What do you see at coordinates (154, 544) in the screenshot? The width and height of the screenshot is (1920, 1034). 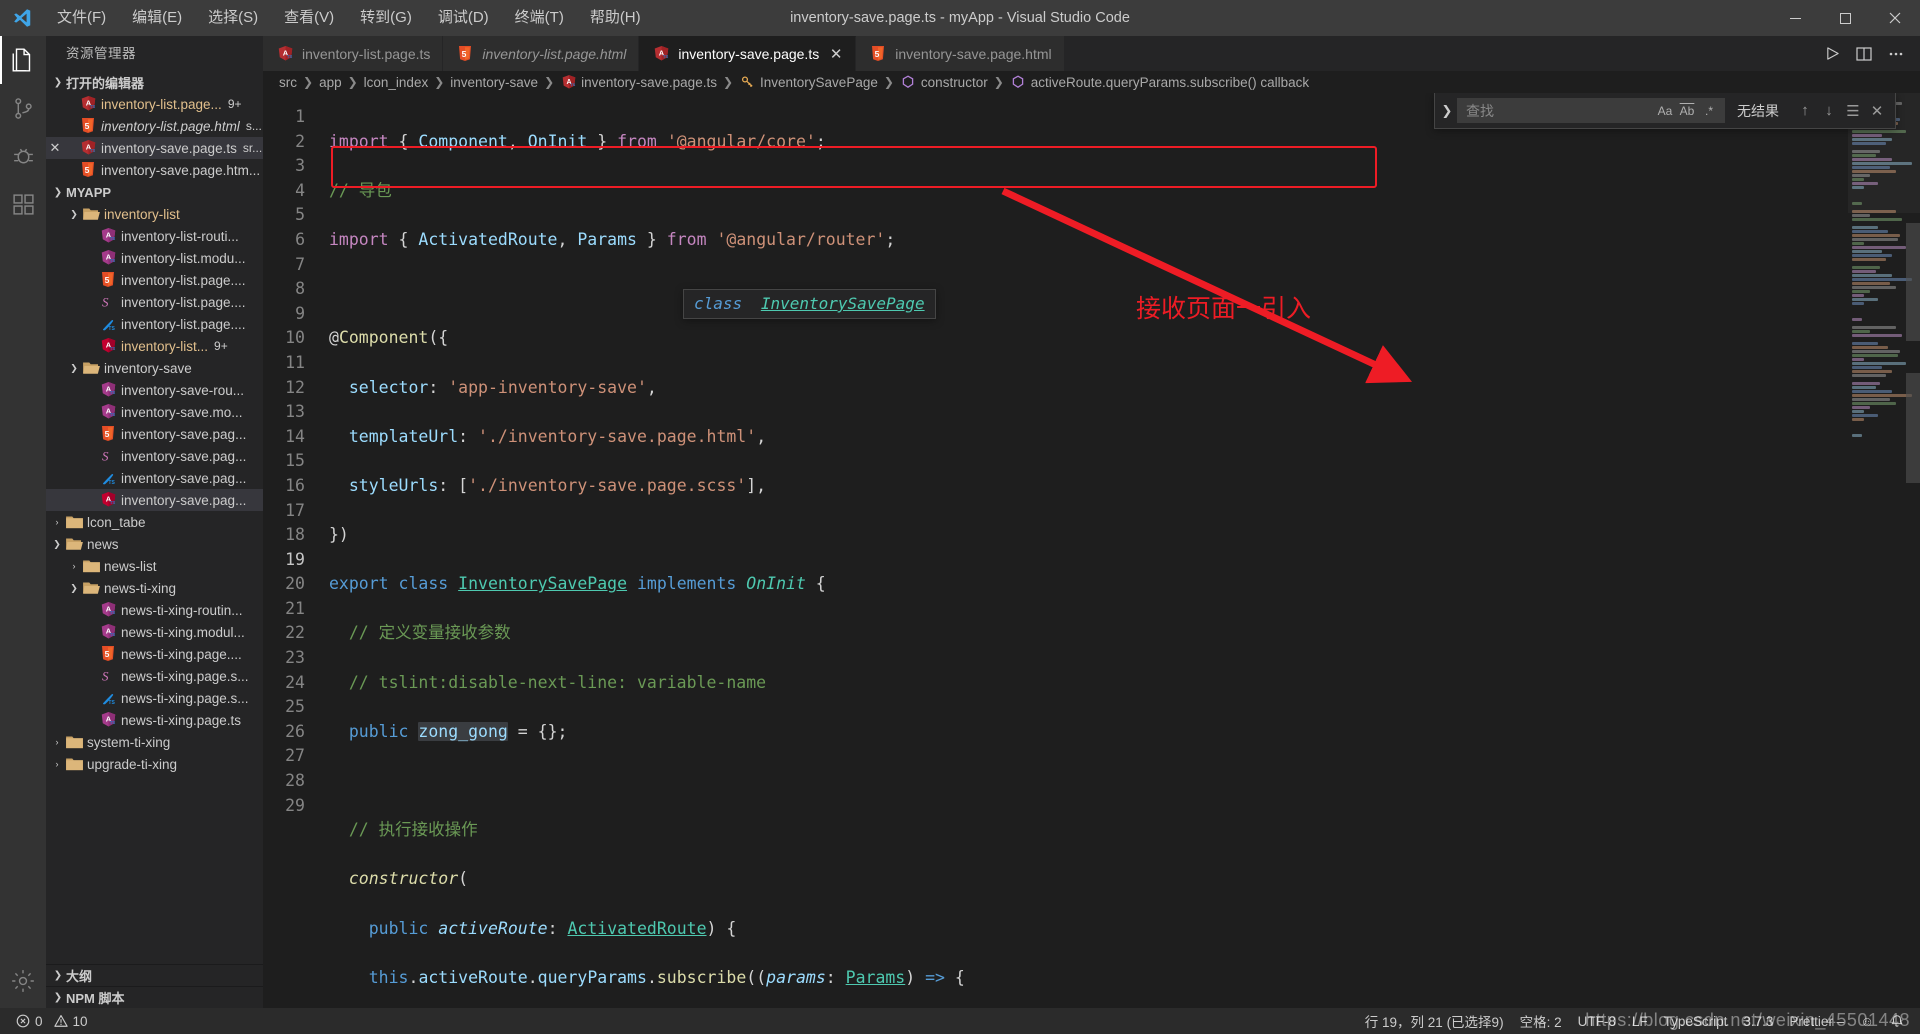 I see `tree-folder-row: ❯ news` at bounding box center [154, 544].